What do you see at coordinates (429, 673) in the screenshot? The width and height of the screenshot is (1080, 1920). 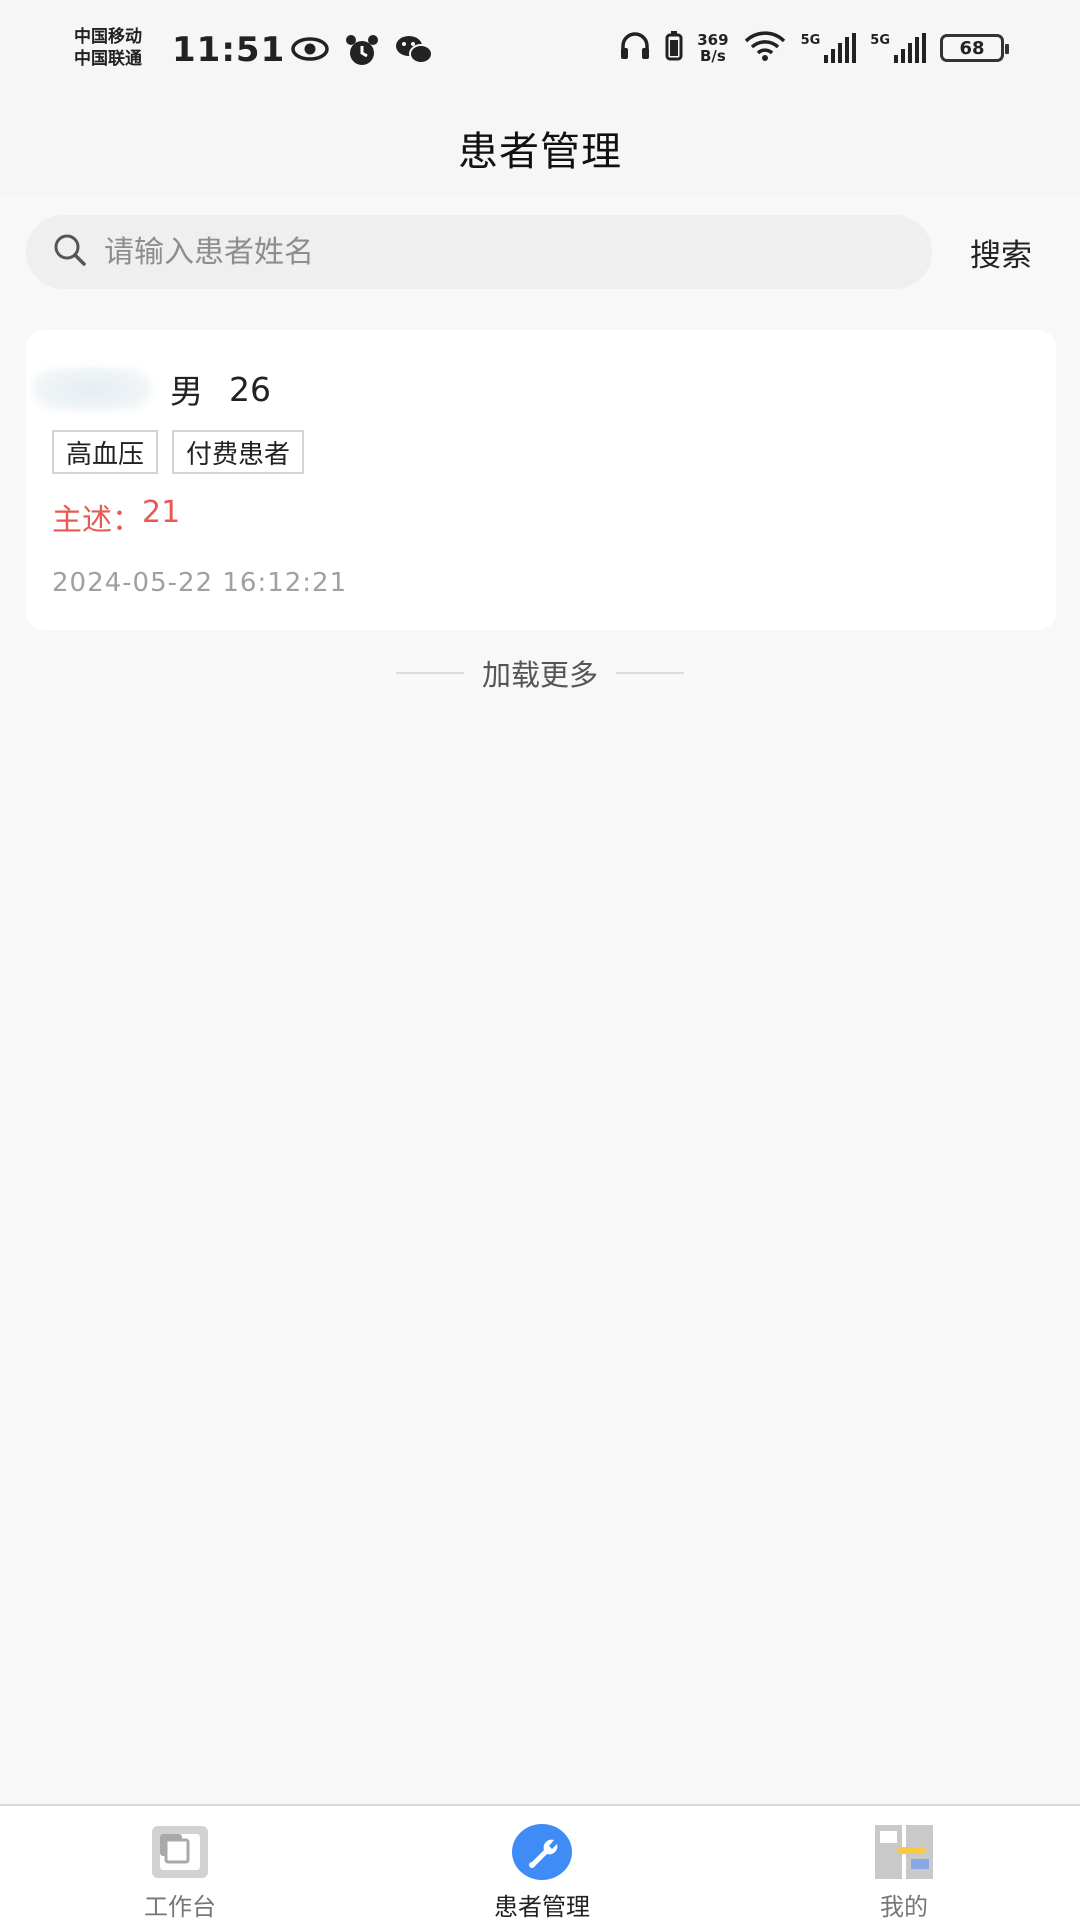 I see `divider-left` at bounding box center [429, 673].